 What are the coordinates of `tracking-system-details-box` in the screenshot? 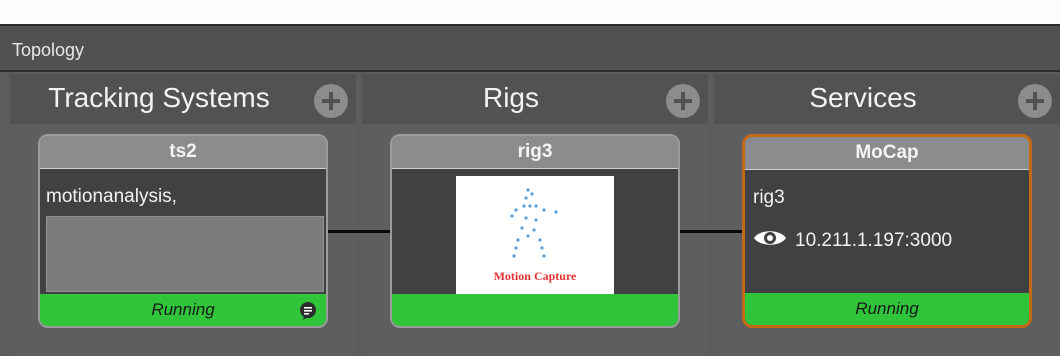 It's located at (185, 254).